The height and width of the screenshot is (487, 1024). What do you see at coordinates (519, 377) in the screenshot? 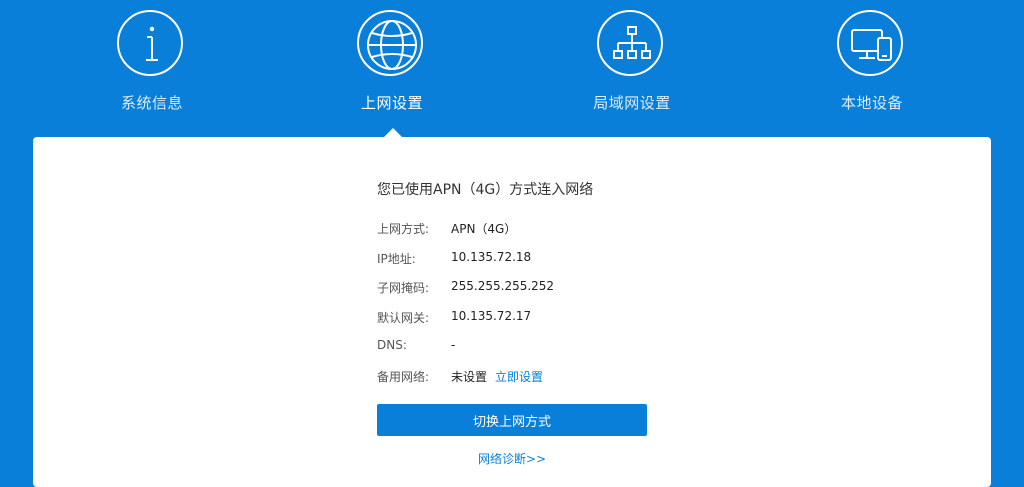
I see `setup-now-link: 立即设置` at bounding box center [519, 377].